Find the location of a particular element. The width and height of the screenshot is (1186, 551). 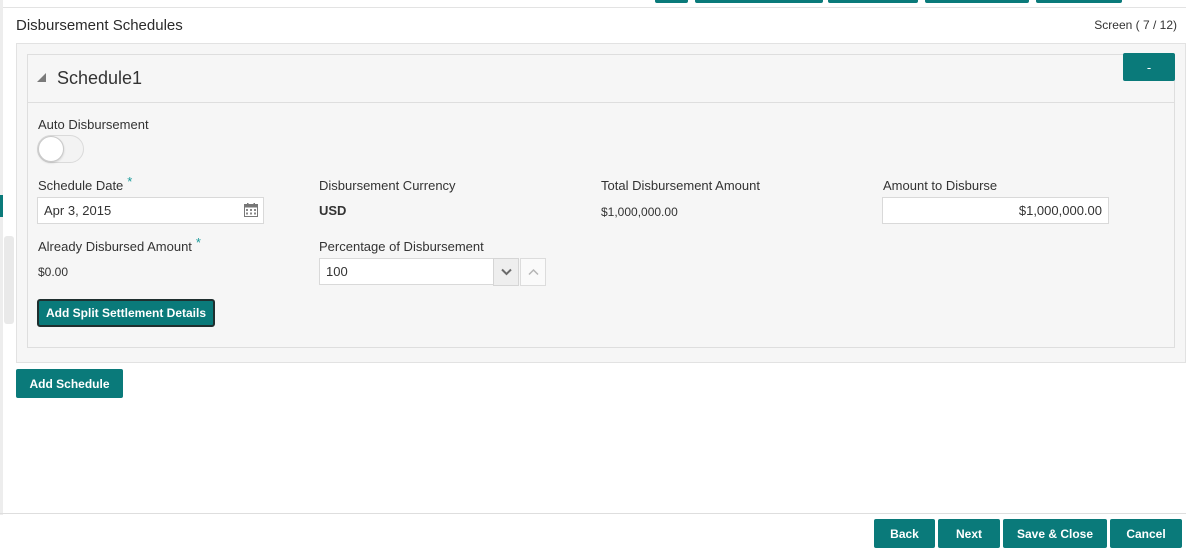

percentage-increment-button is located at coordinates (533, 272).